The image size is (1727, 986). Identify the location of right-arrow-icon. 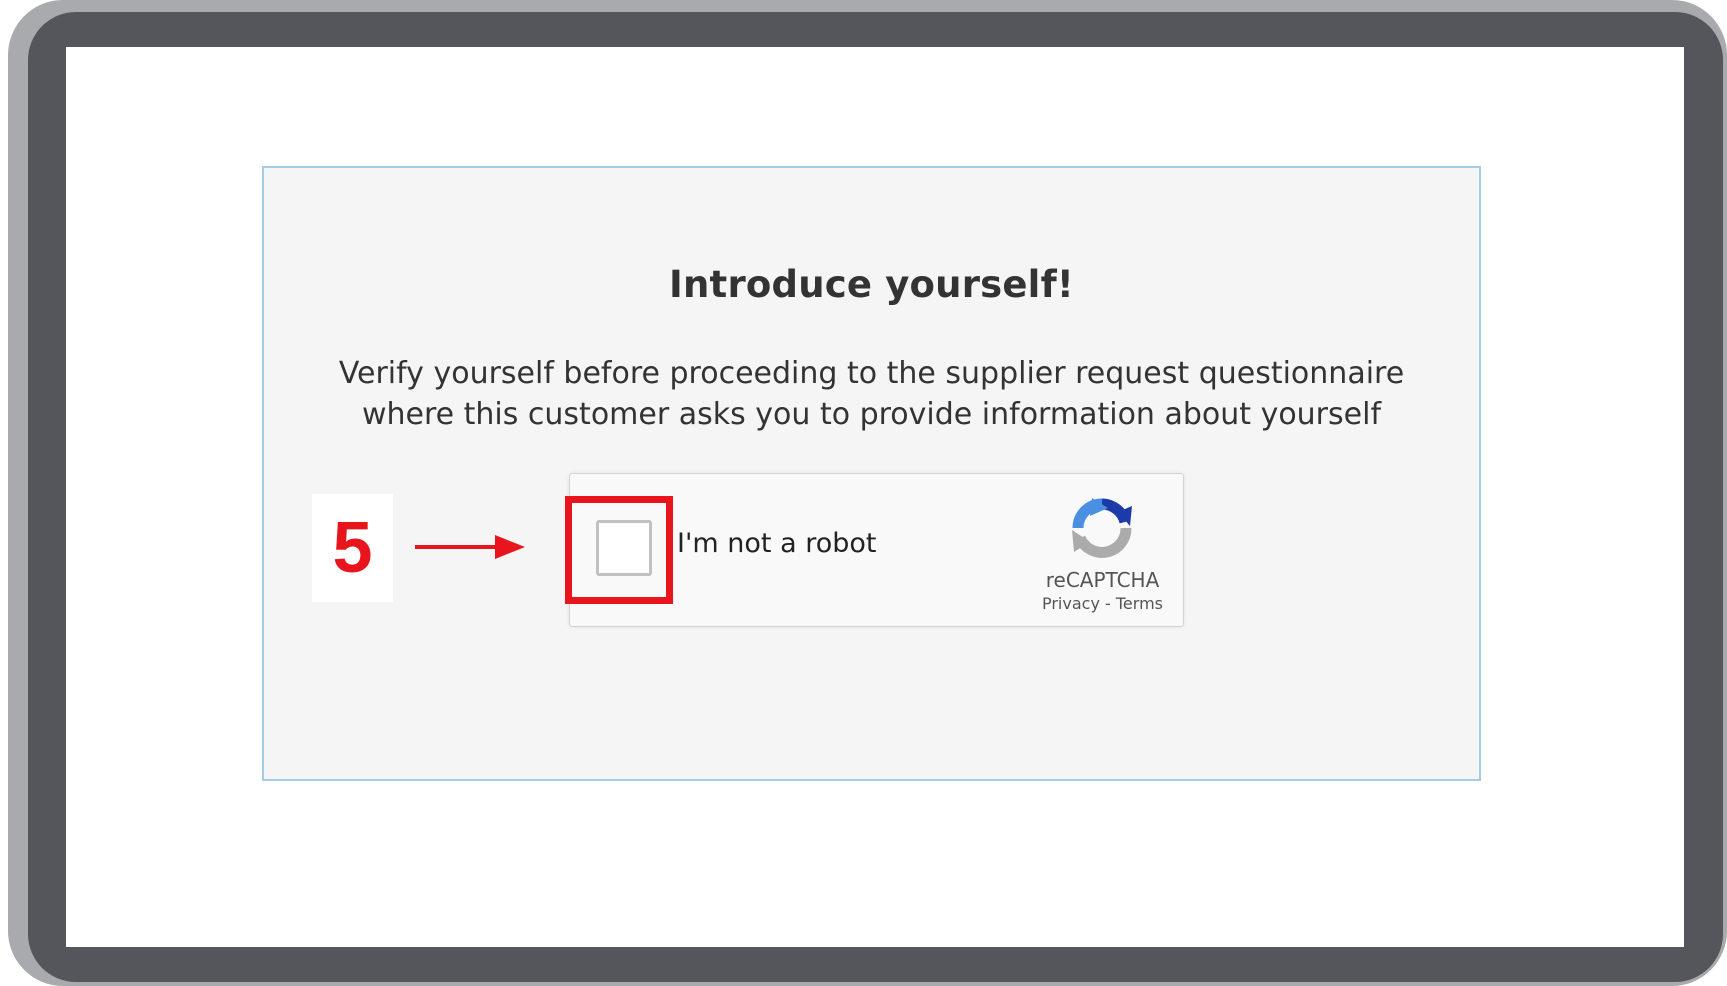
(470, 547).